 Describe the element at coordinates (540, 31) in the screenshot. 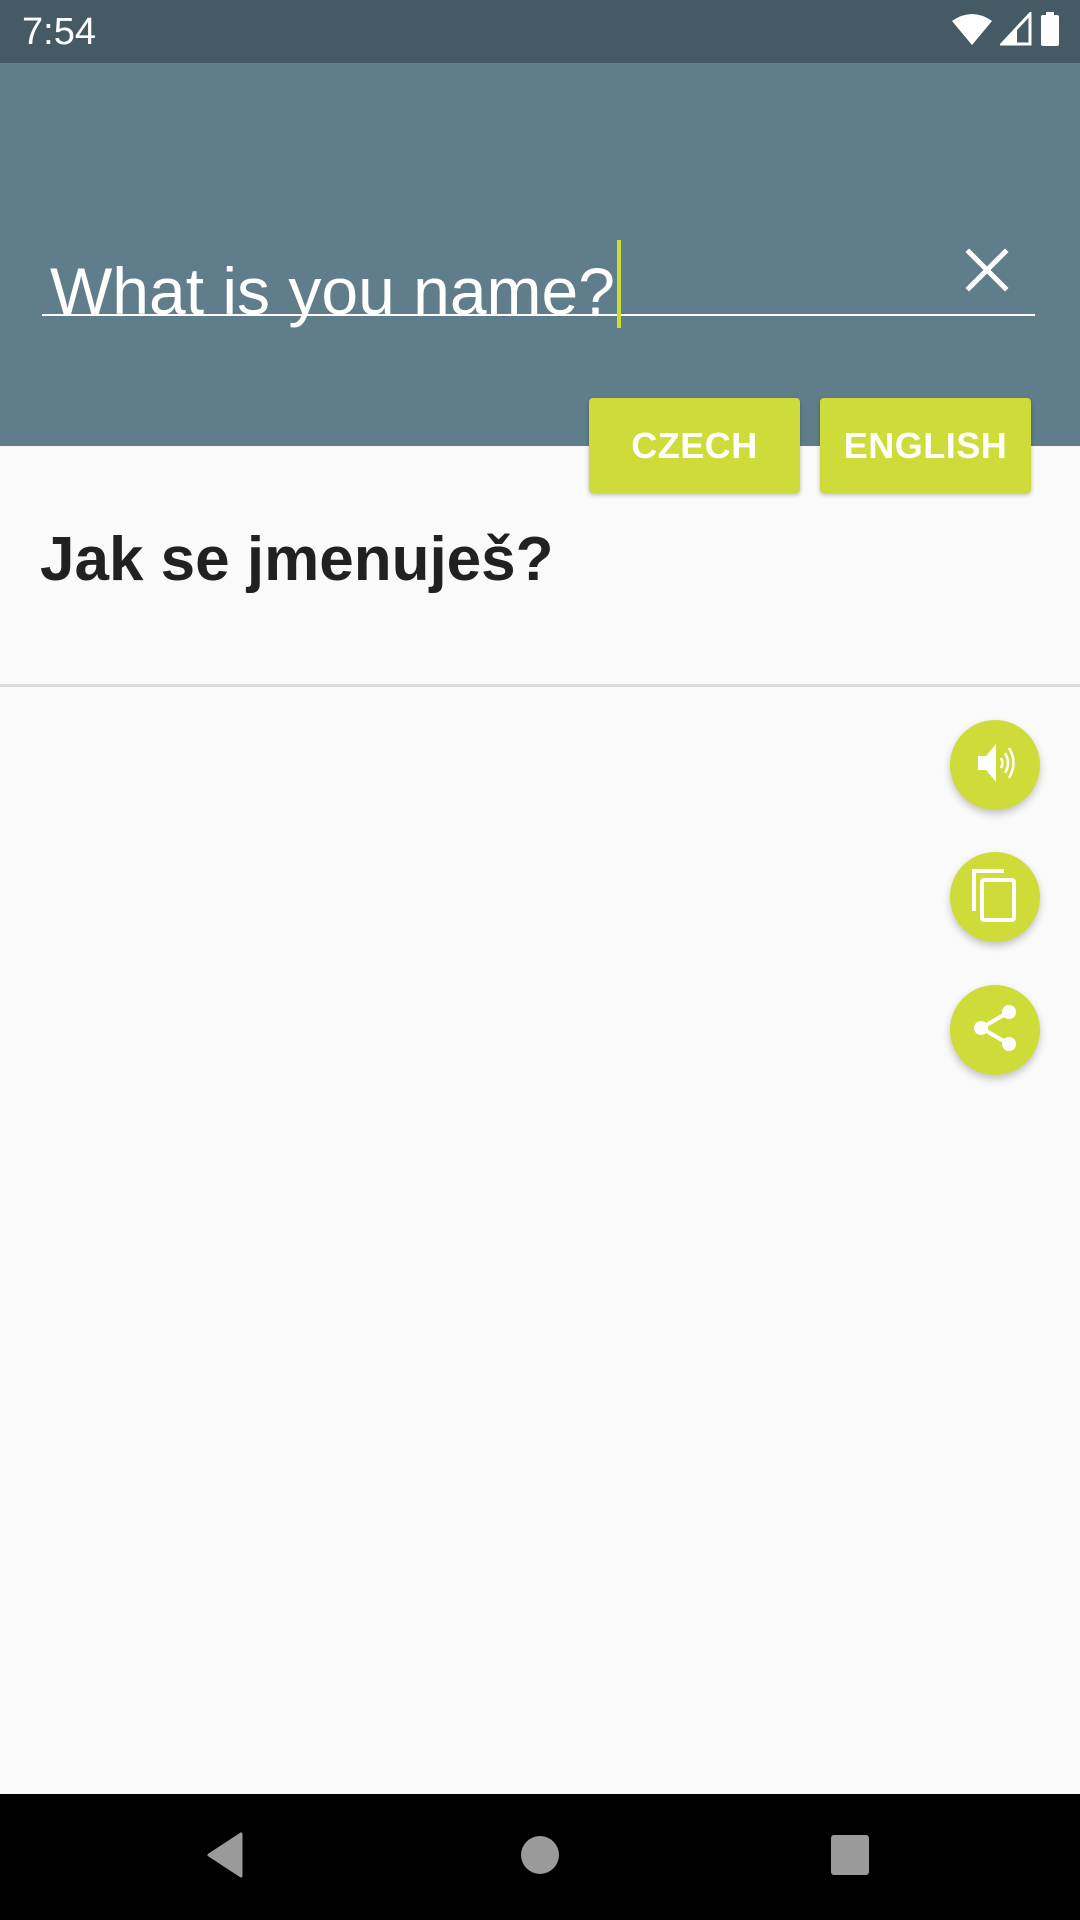

I see `status-bar: 7:54` at that location.